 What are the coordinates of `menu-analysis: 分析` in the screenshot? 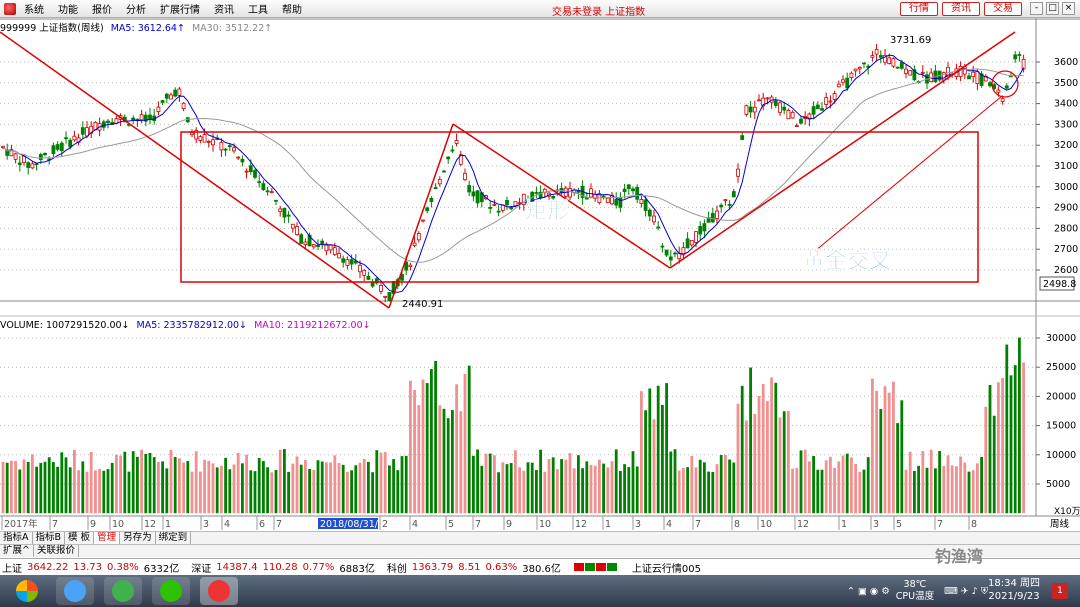 It's located at (136, 8).